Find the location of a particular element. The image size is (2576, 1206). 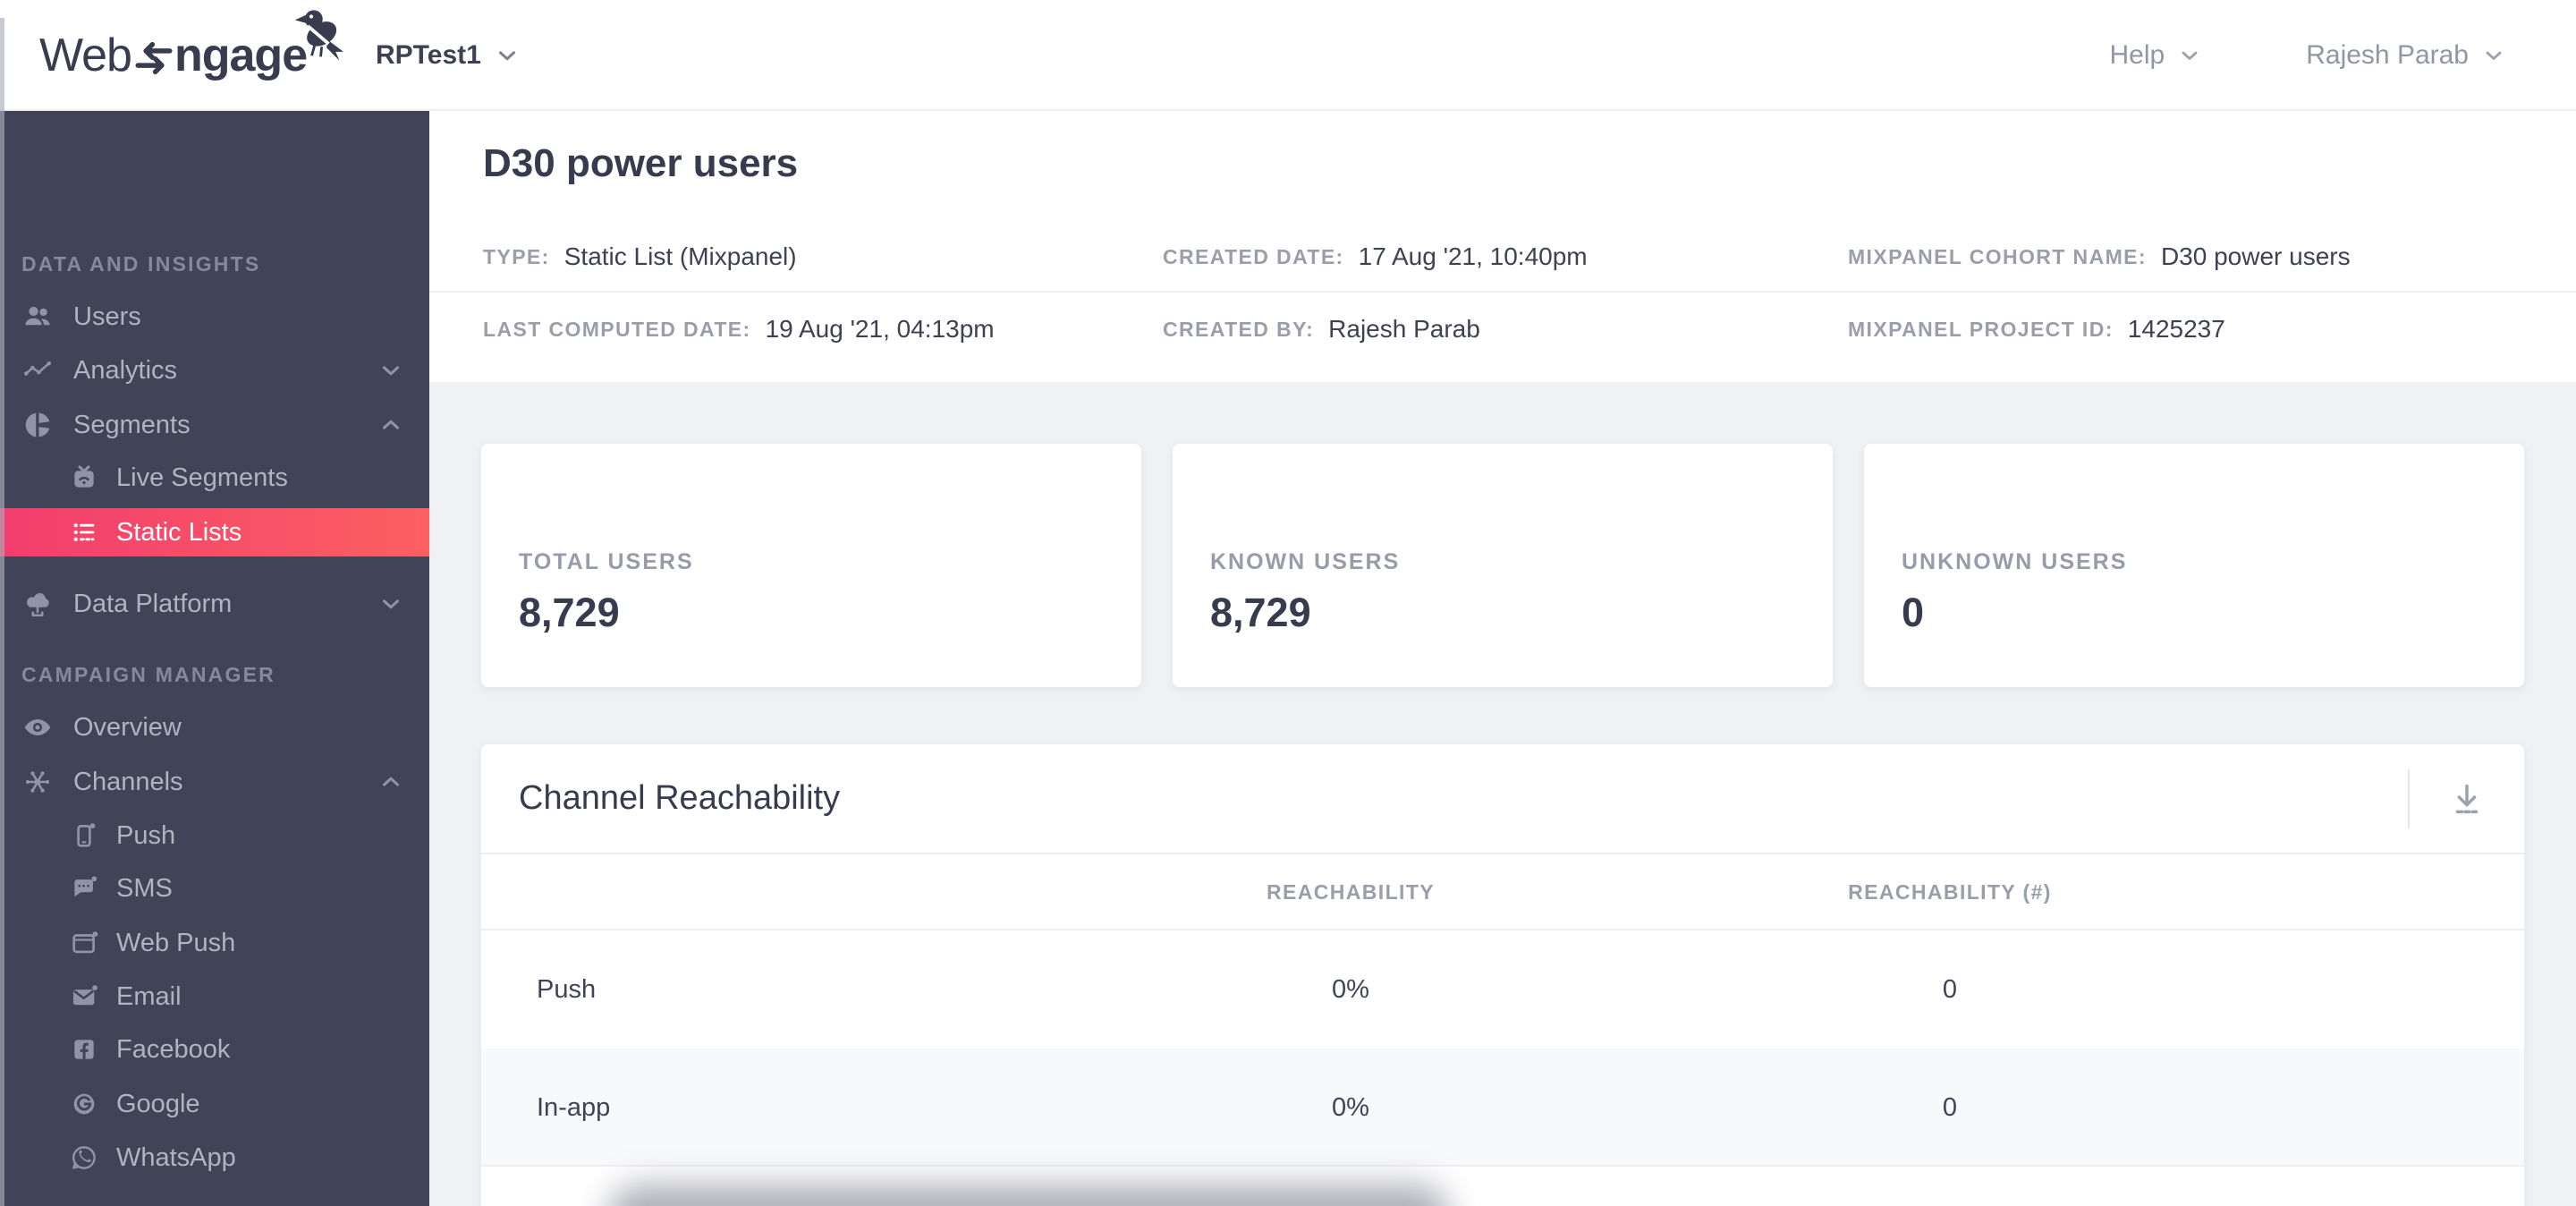

panel-title: Channel Reachability is located at coordinates (680, 798).